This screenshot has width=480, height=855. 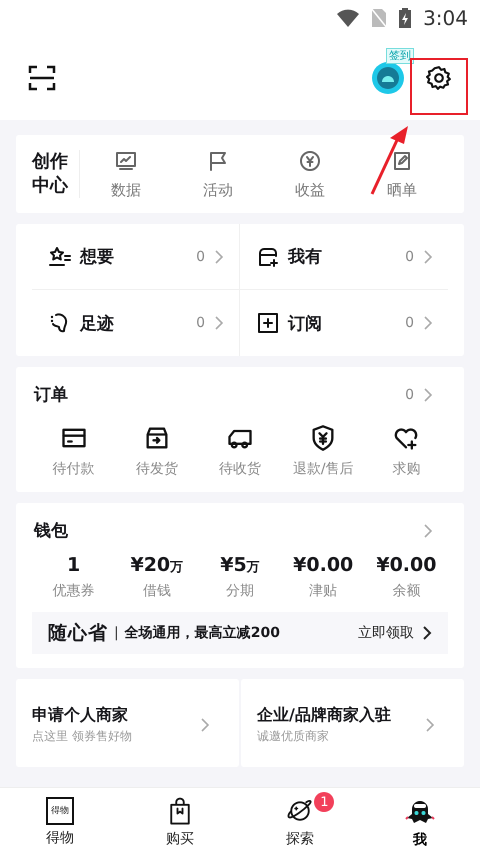 What do you see at coordinates (218, 190) in the screenshot?
I see `creator-item: 活动` at bounding box center [218, 190].